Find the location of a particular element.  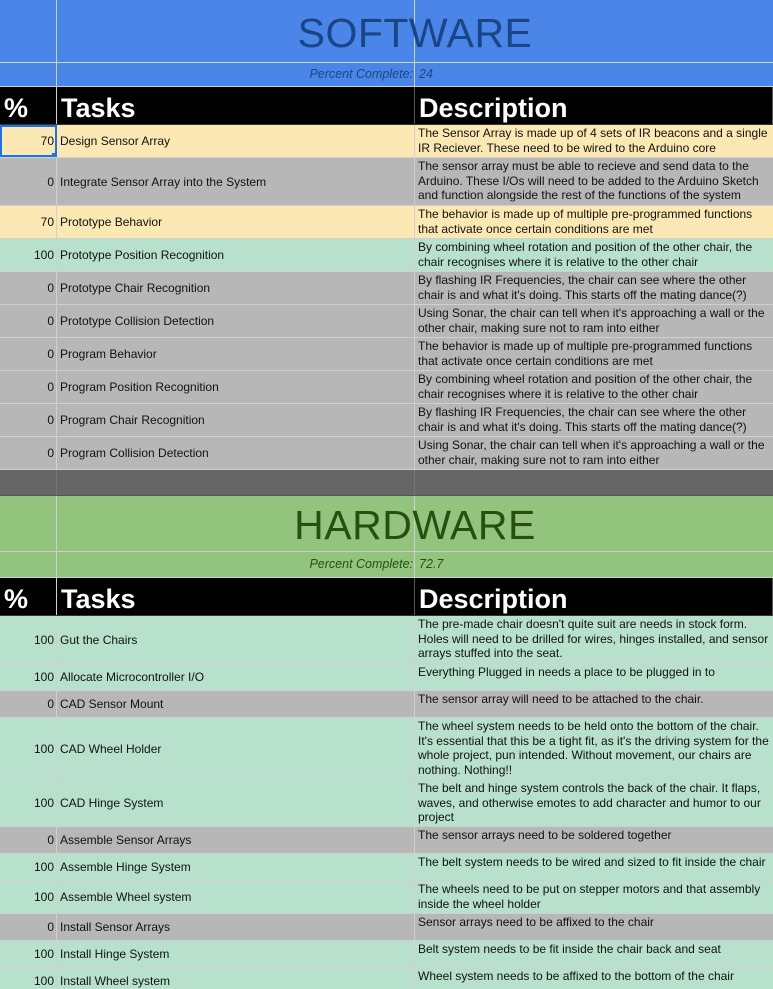

task-cell: Program Collision Detection is located at coordinates (236, 453).